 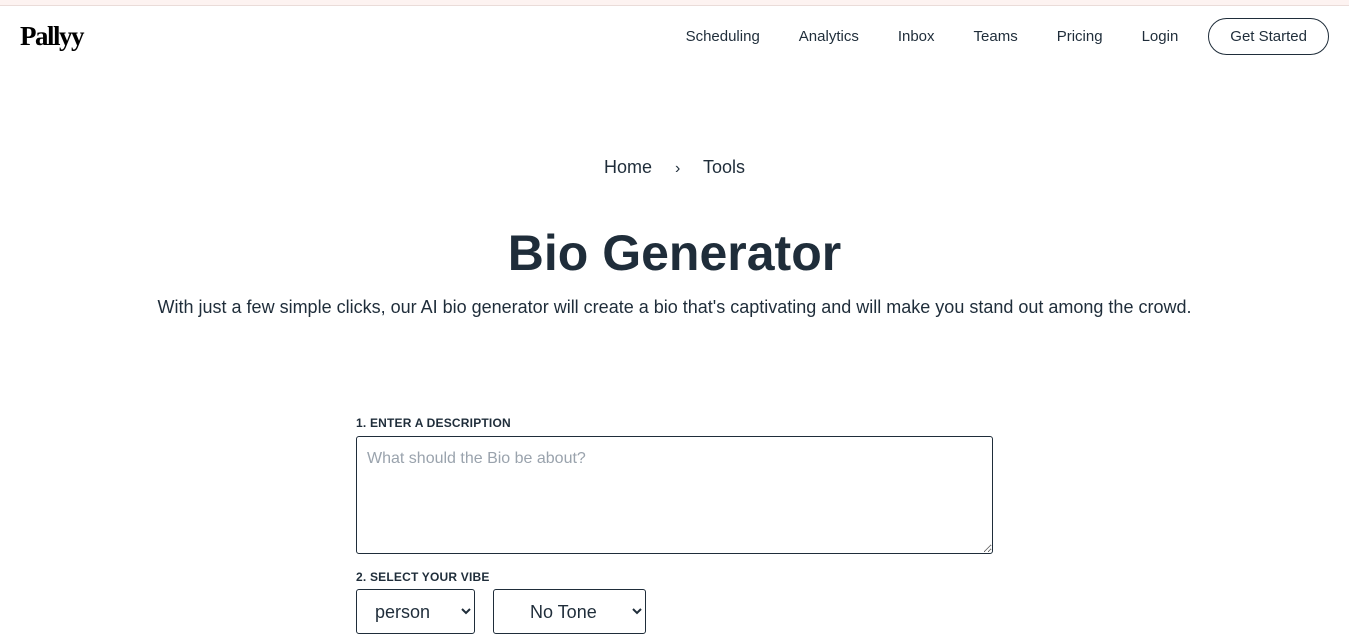 What do you see at coordinates (423, 577) in the screenshot?
I see `vibe-label: 2. SELECT YOUR VIBE` at bounding box center [423, 577].